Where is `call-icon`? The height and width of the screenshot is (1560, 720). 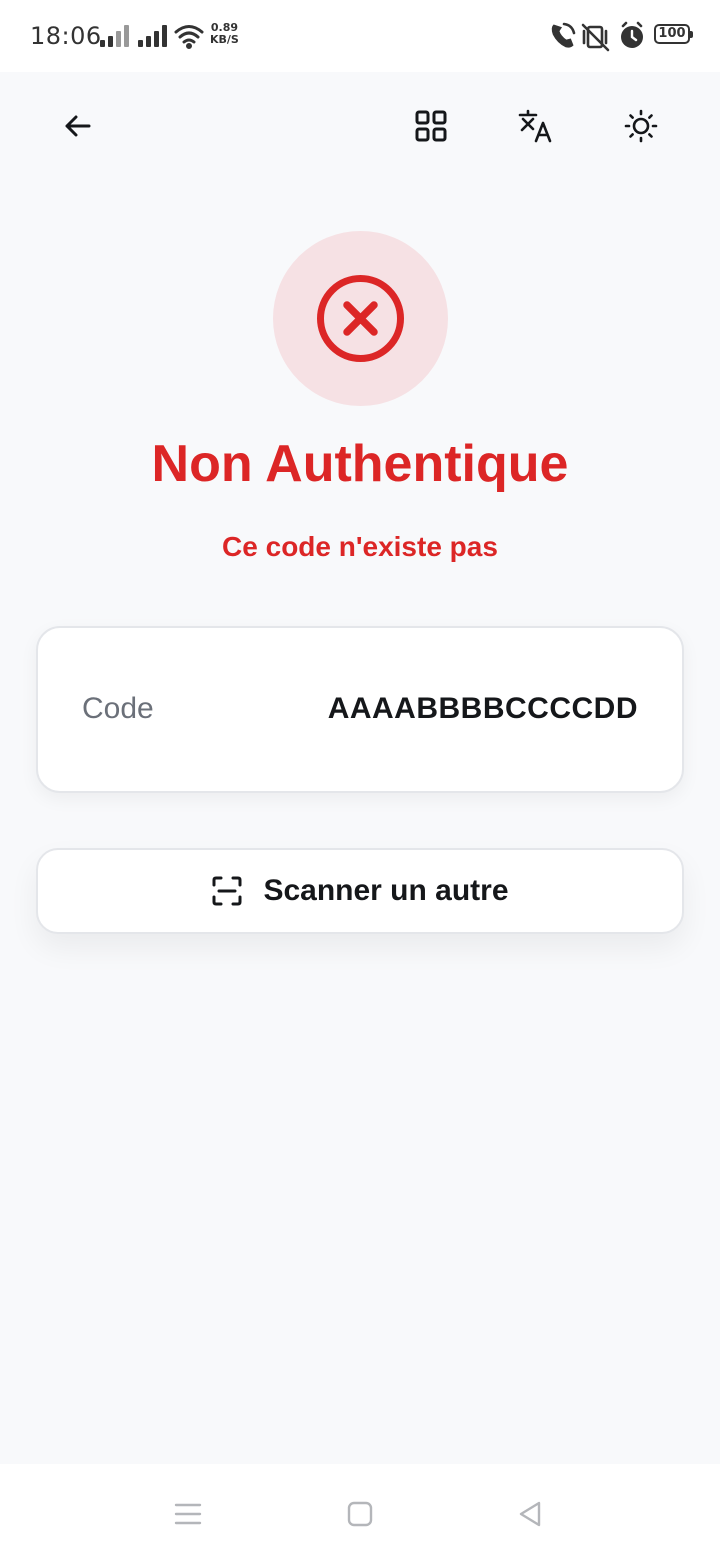
call-icon is located at coordinates (563, 35).